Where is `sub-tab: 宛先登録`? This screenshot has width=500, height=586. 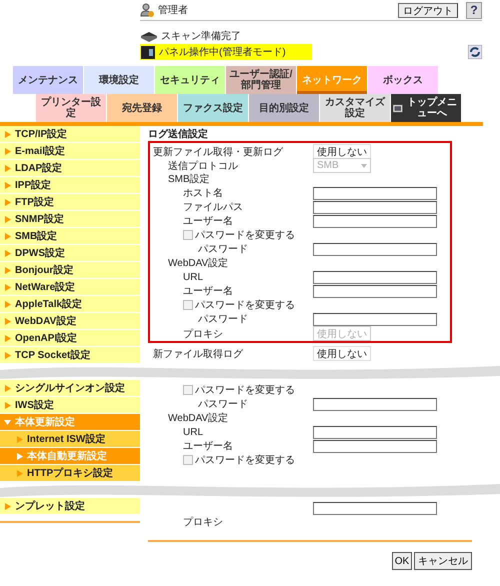
sub-tab: 宛先登録 is located at coordinates (142, 108).